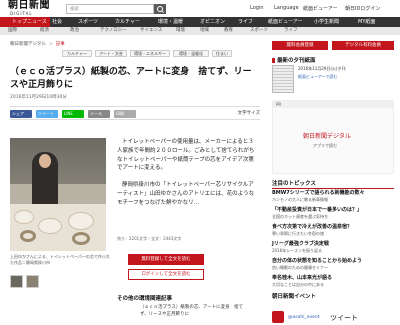 The width and height of the screenshot is (400, 325). I want to click on breadcrumb-home: 朝日新聞デジタル, so click(28, 44).